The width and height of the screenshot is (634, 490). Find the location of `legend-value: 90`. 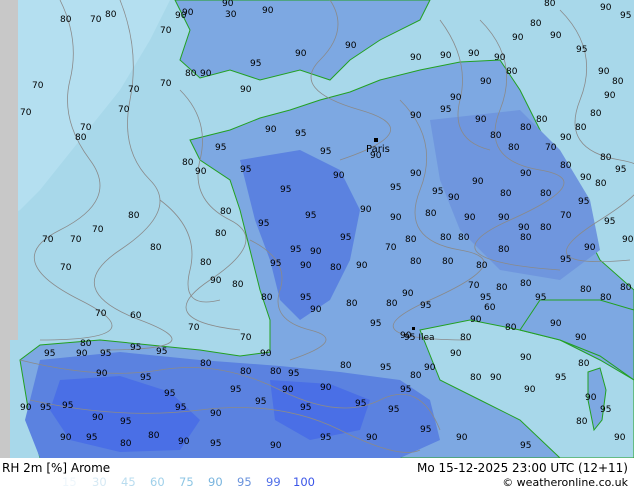

legend-value: 90 is located at coordinates (215, 482).